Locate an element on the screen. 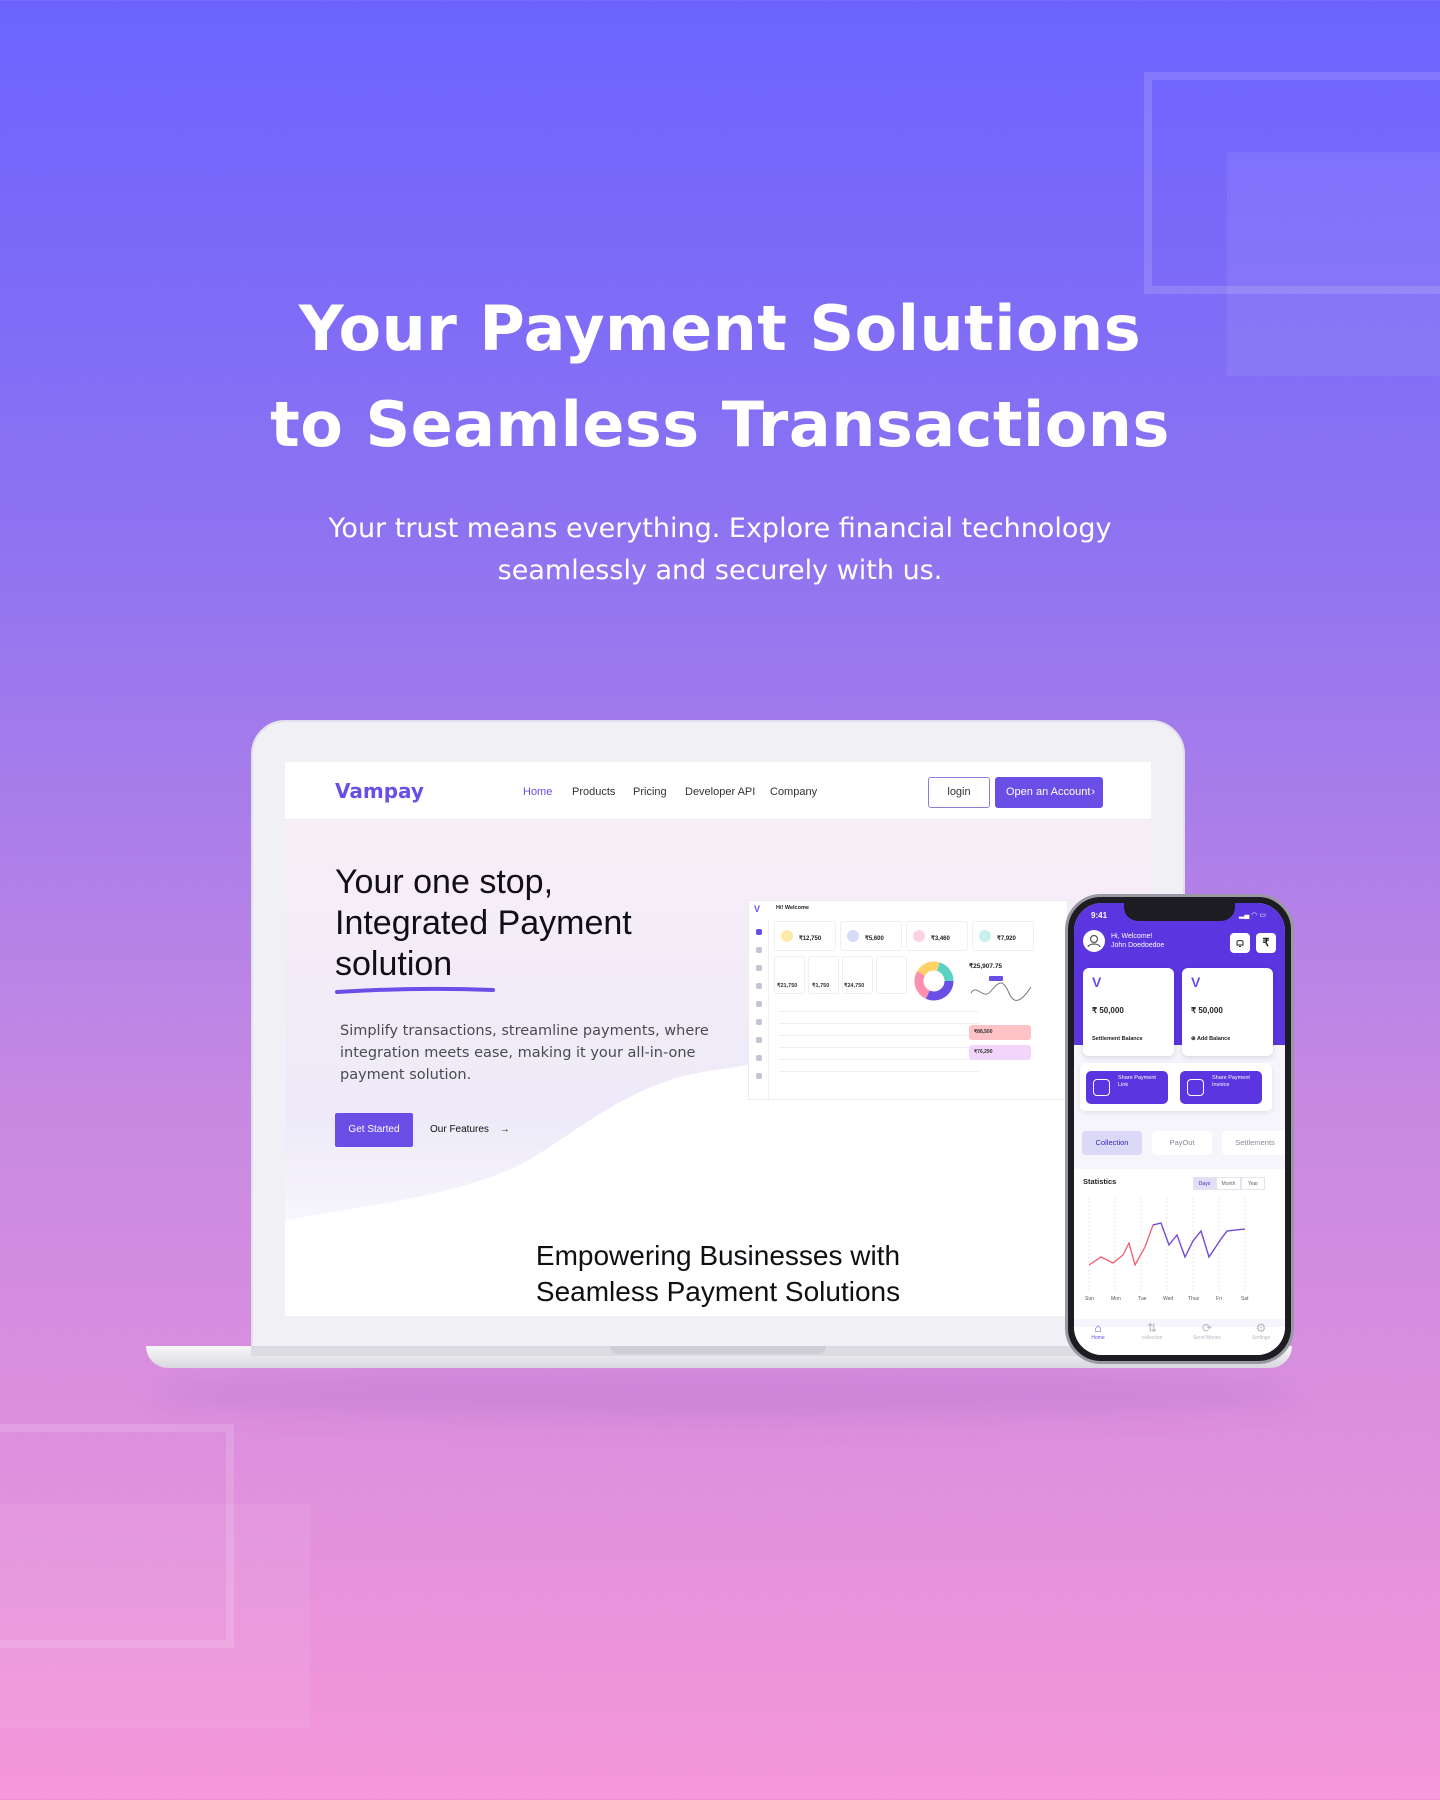 The width and height of the screenshot is (1440, 1800). headline-underline is located at coordinates (415, 990).